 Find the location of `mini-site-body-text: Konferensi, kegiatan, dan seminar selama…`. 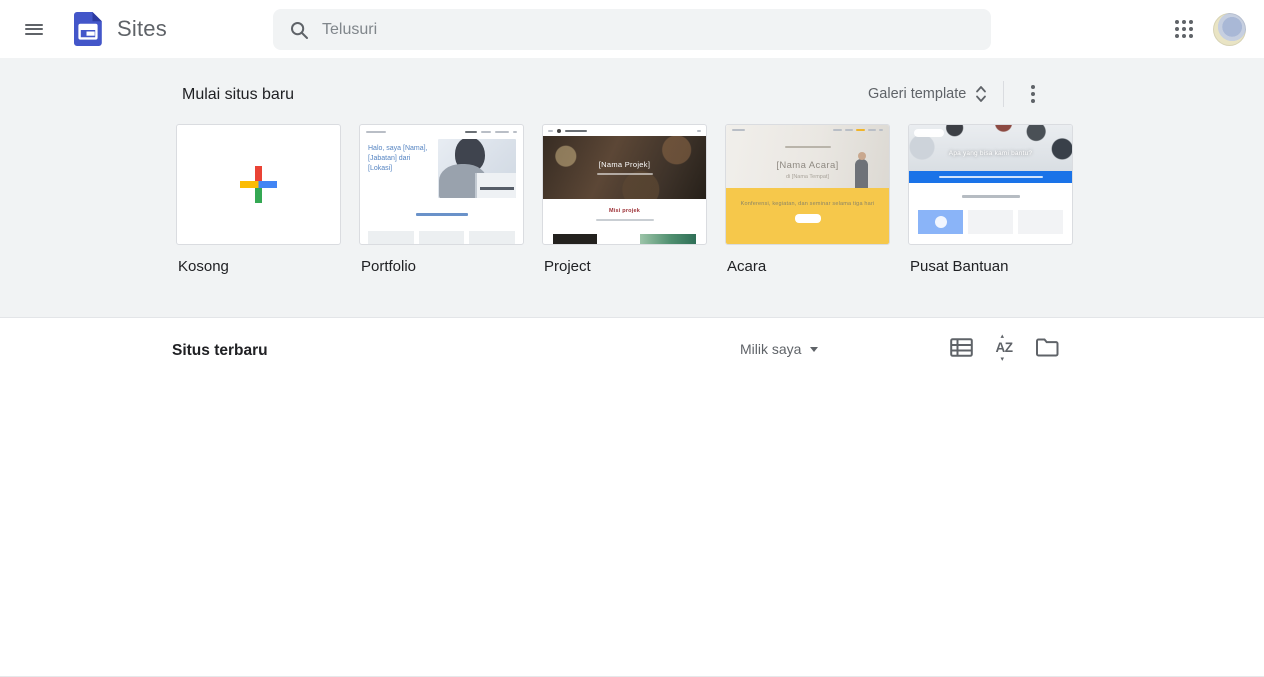

mini-site-body-text: Konferensi, kegiatan, dan seminar selama… is located at coordinates (807, 204).